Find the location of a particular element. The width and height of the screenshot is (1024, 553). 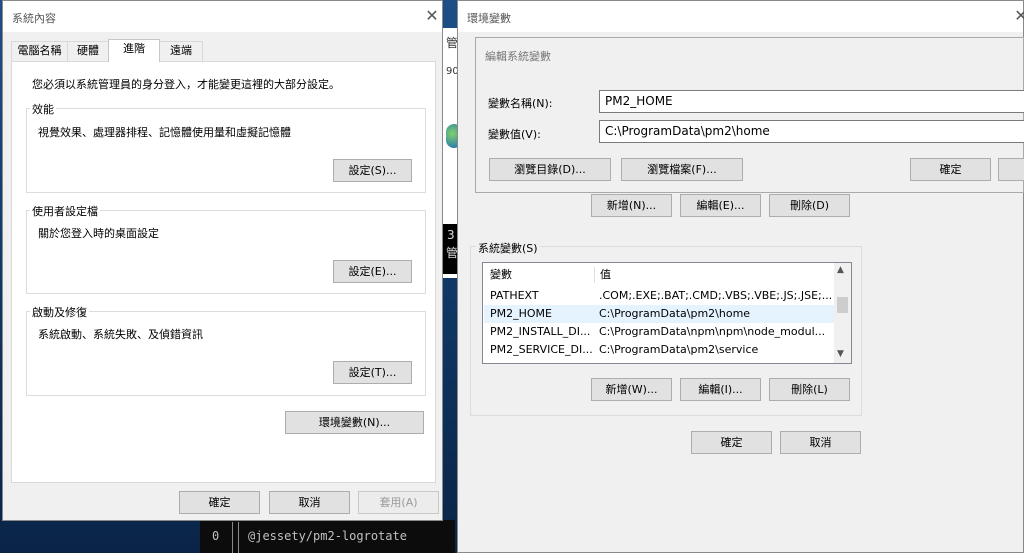

apply-button: 套用(A) is located at coordinates (398, 502).